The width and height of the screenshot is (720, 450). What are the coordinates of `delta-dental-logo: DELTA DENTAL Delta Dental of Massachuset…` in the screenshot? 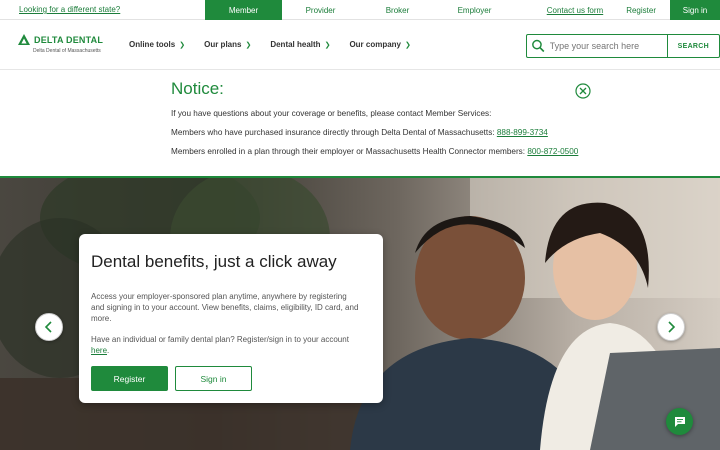 It's located at (65, 47).